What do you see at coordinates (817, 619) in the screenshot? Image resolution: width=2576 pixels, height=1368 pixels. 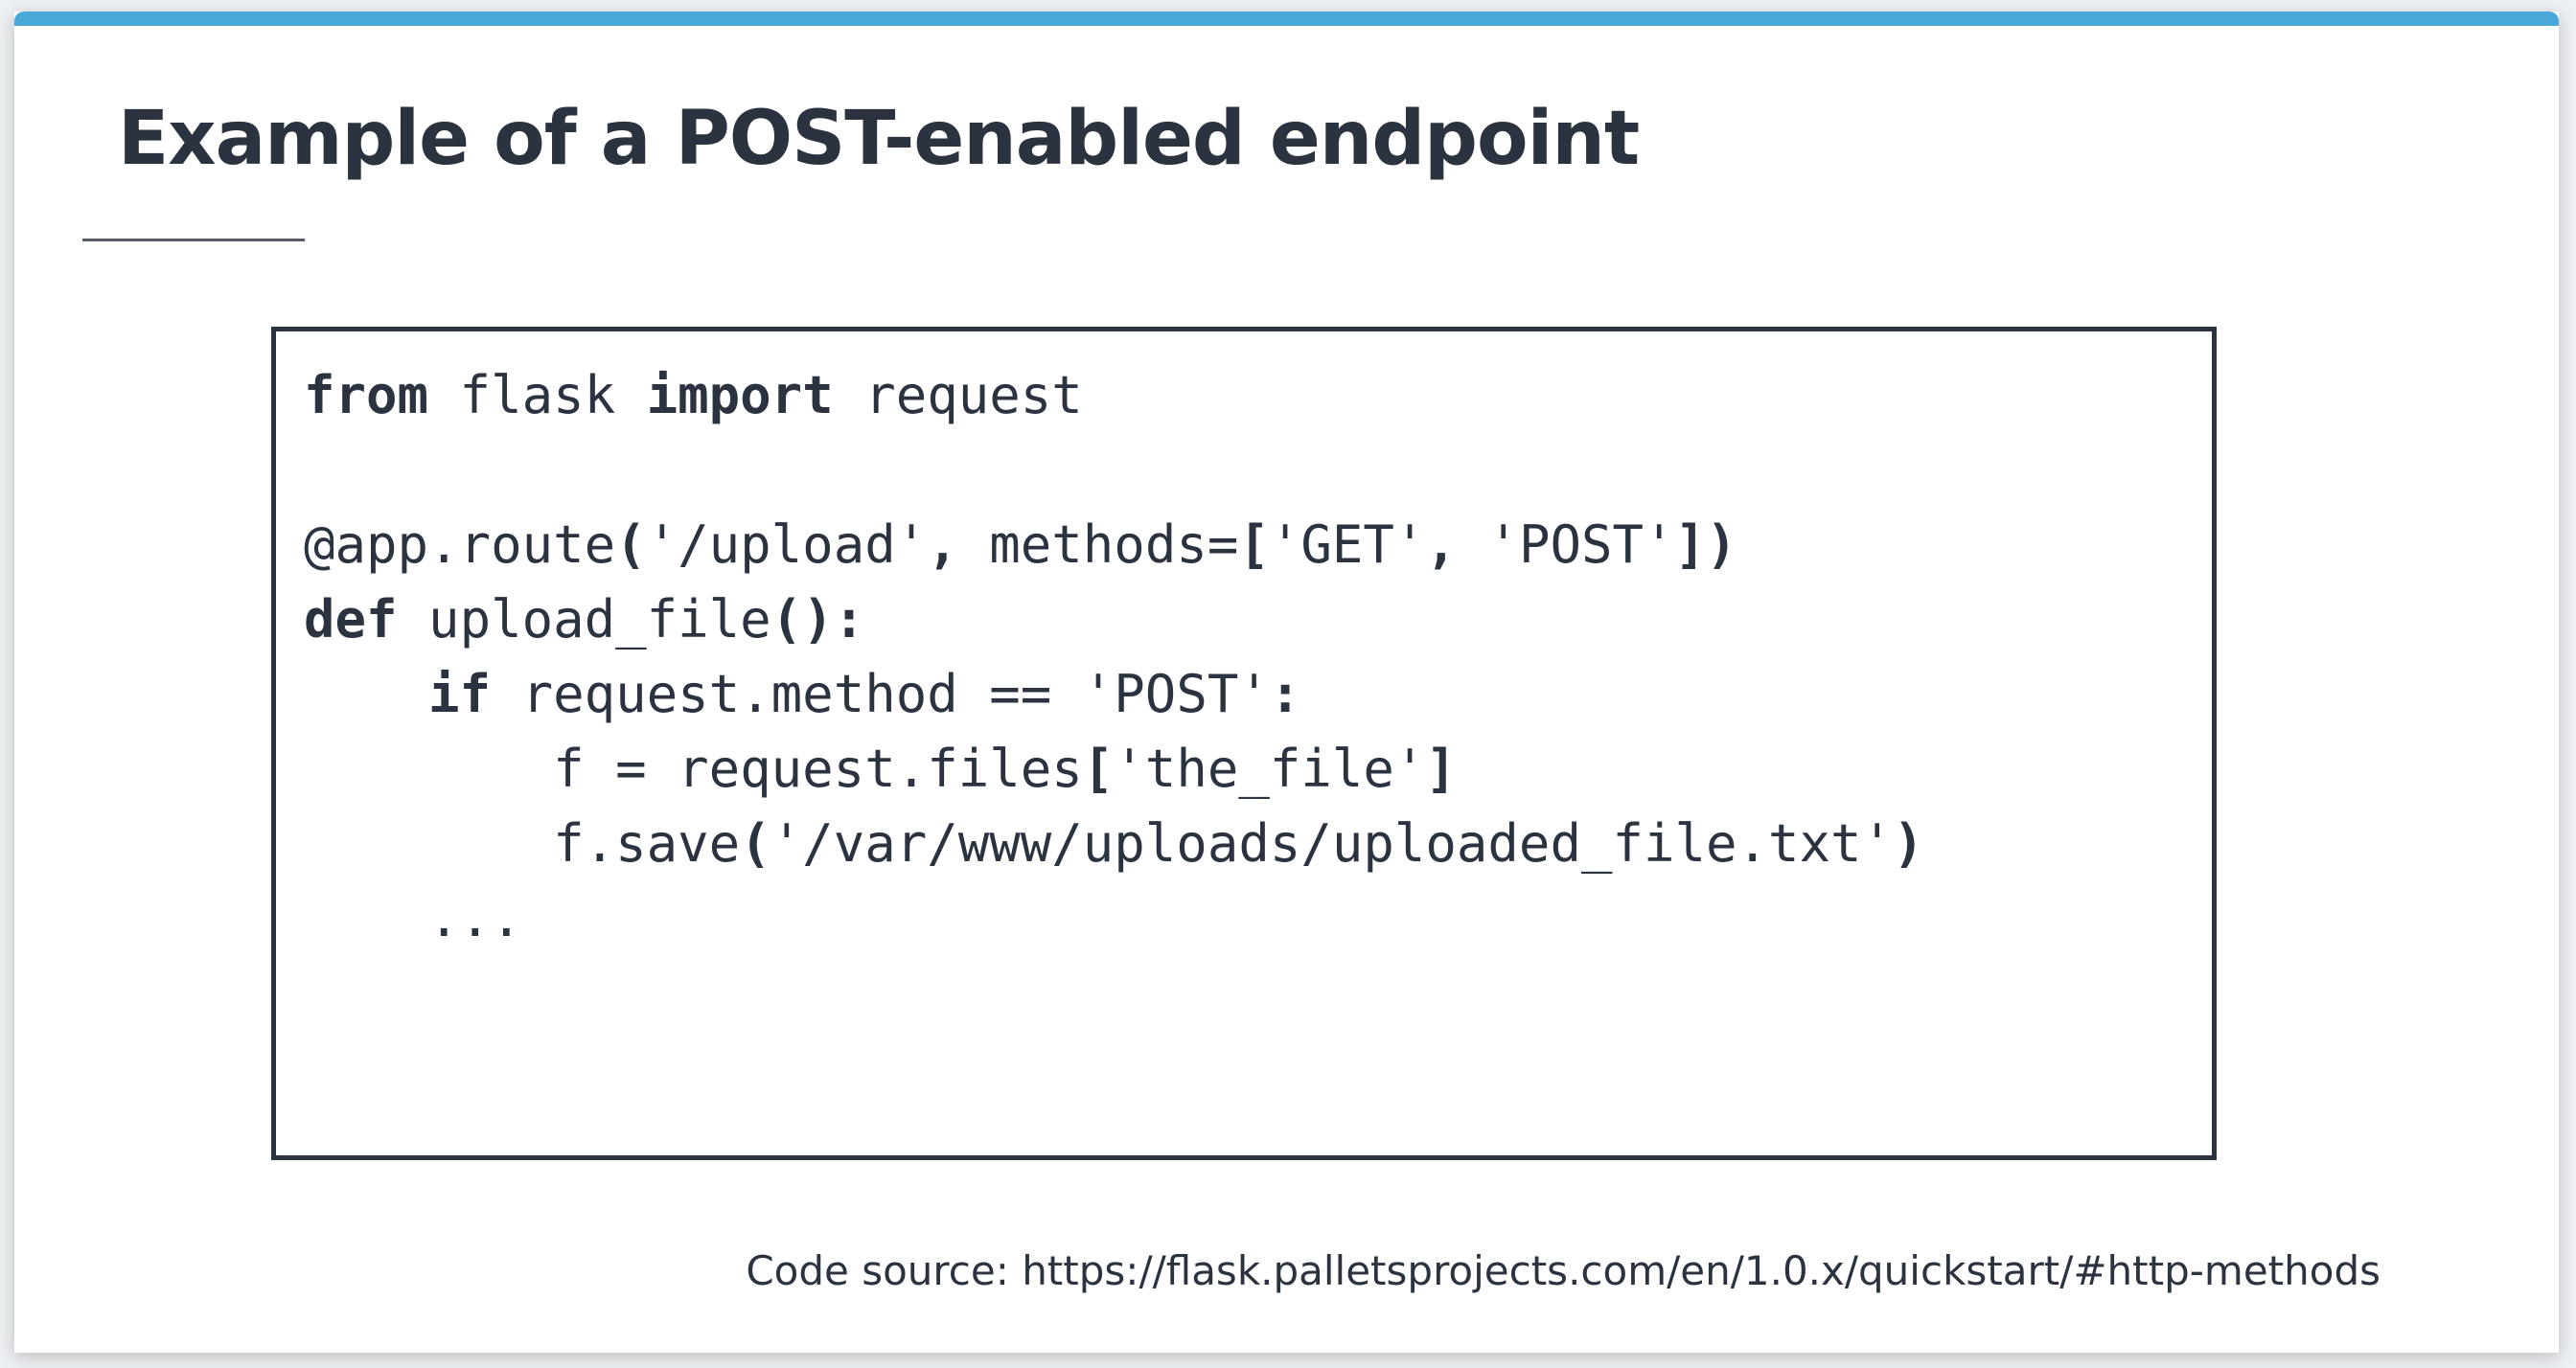 I see `code-punct: ():` at bounding box center [817, 619].